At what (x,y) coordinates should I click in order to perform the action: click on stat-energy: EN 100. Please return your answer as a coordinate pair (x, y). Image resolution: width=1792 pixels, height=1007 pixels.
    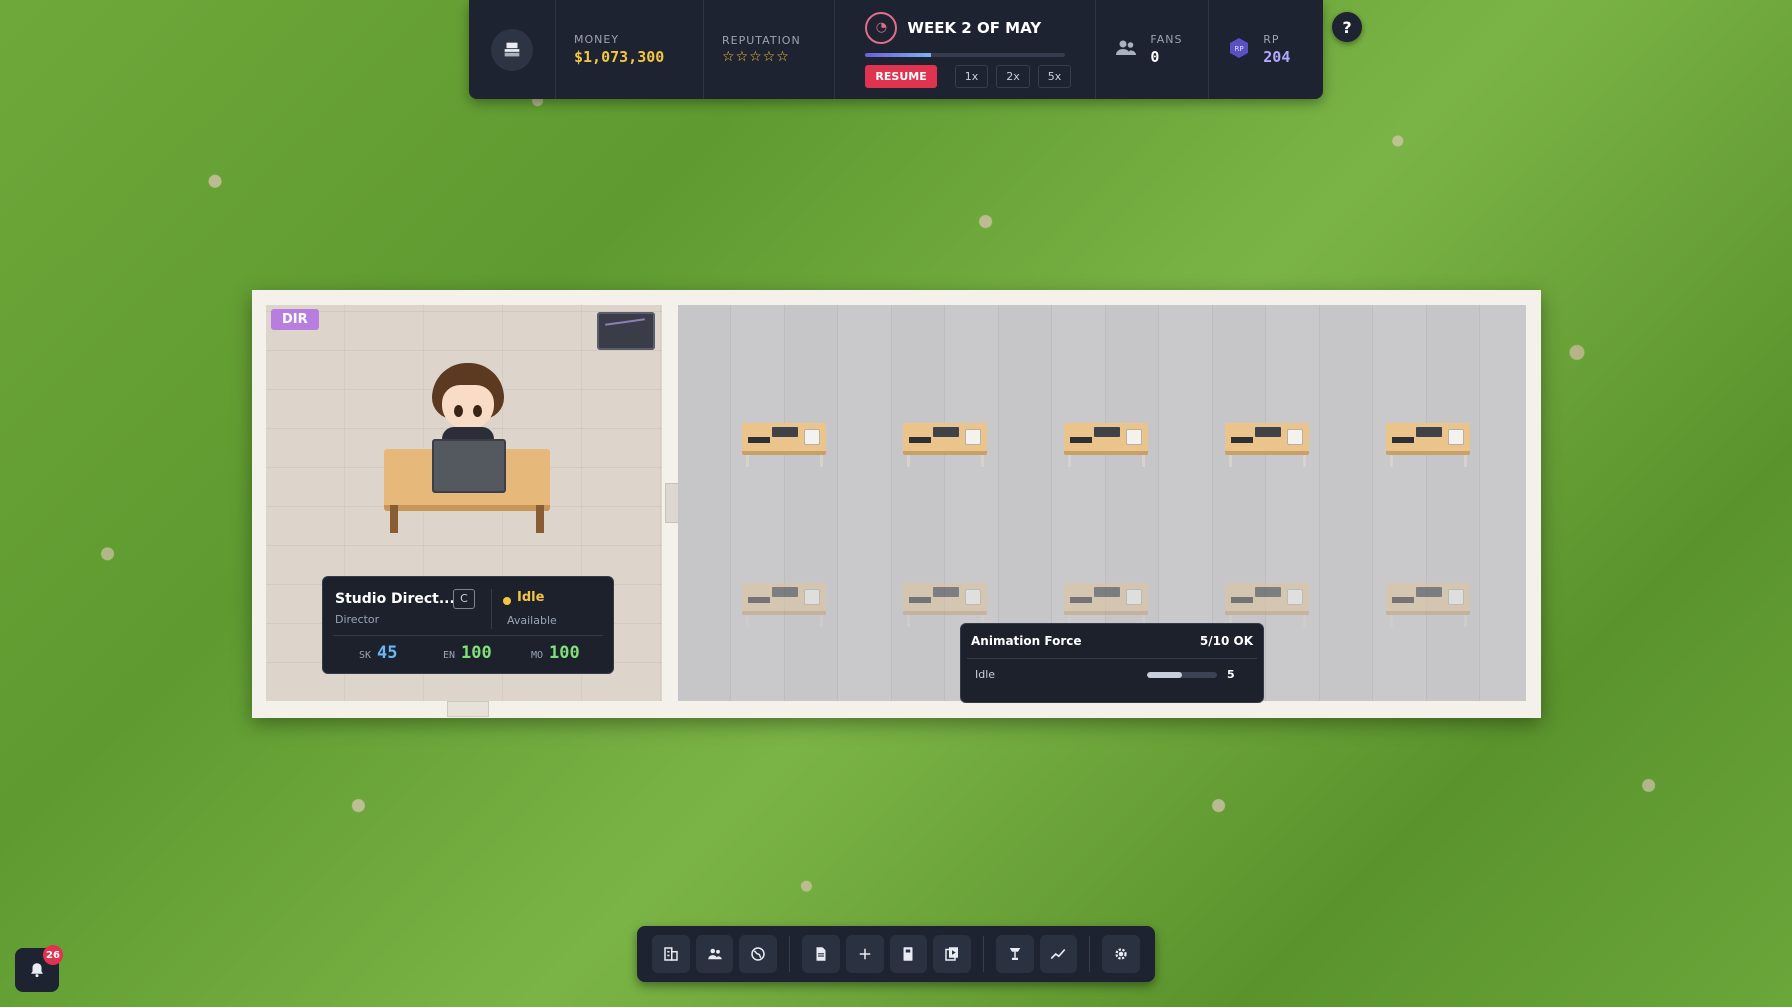
    Looking at the image, I should click on (467, 653).